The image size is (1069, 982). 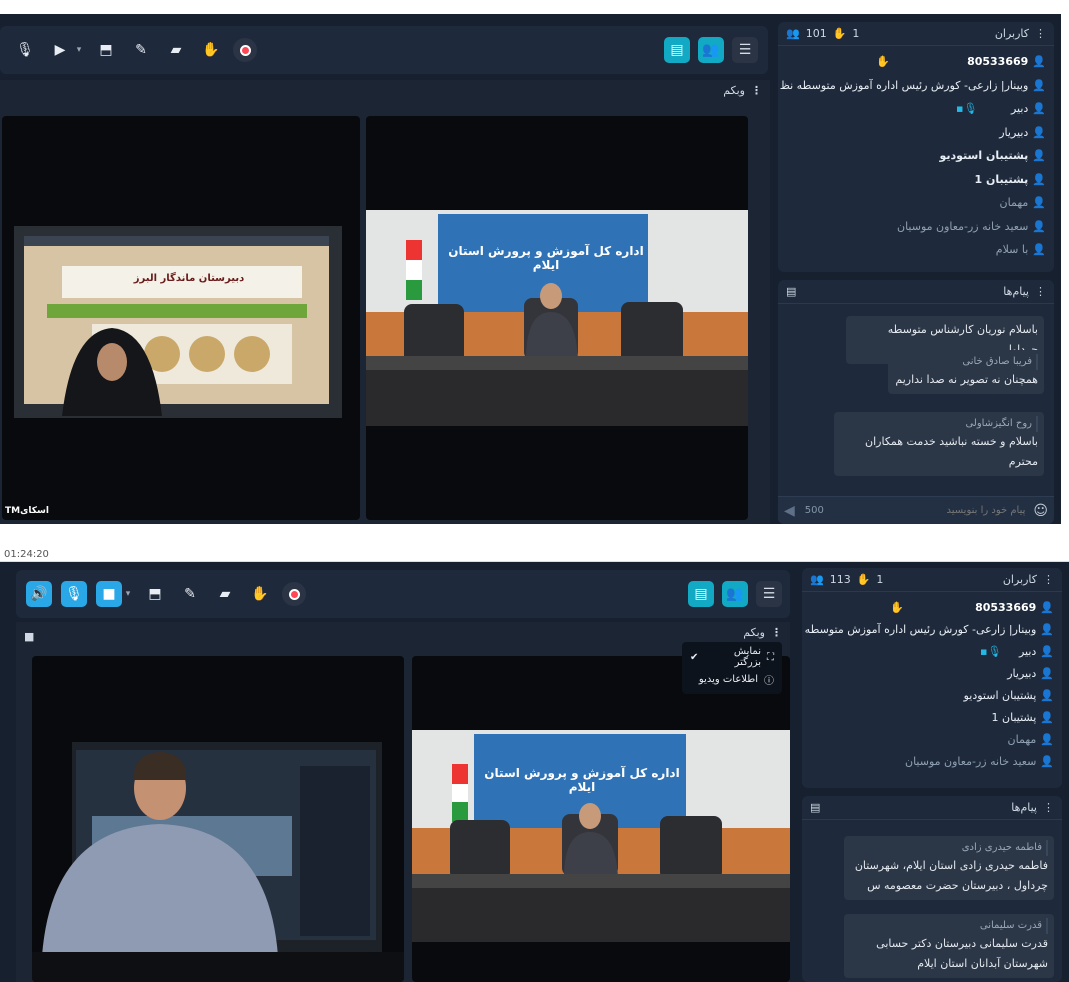 I want to click on user-name: با سلام, so click(x=1012, y=250).